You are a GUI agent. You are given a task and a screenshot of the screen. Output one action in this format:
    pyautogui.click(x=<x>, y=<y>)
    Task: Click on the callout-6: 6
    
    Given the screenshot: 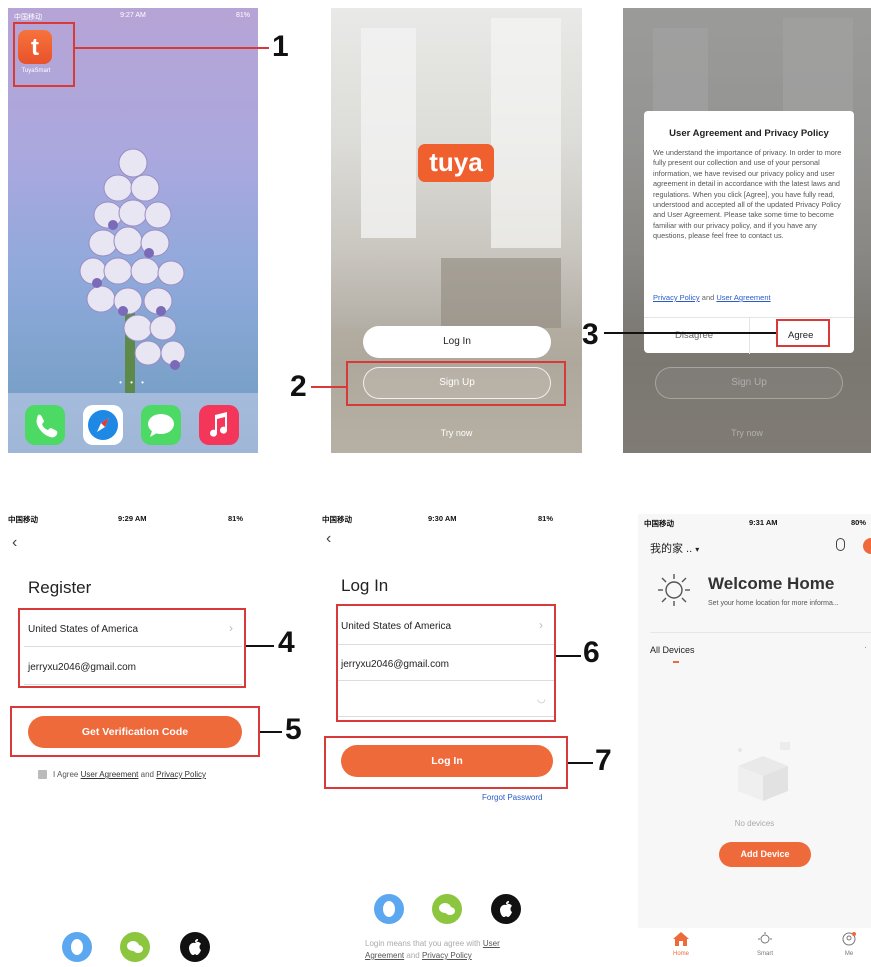 What is the action you would take?
    pyautogui.click(x=591, y=652)
    